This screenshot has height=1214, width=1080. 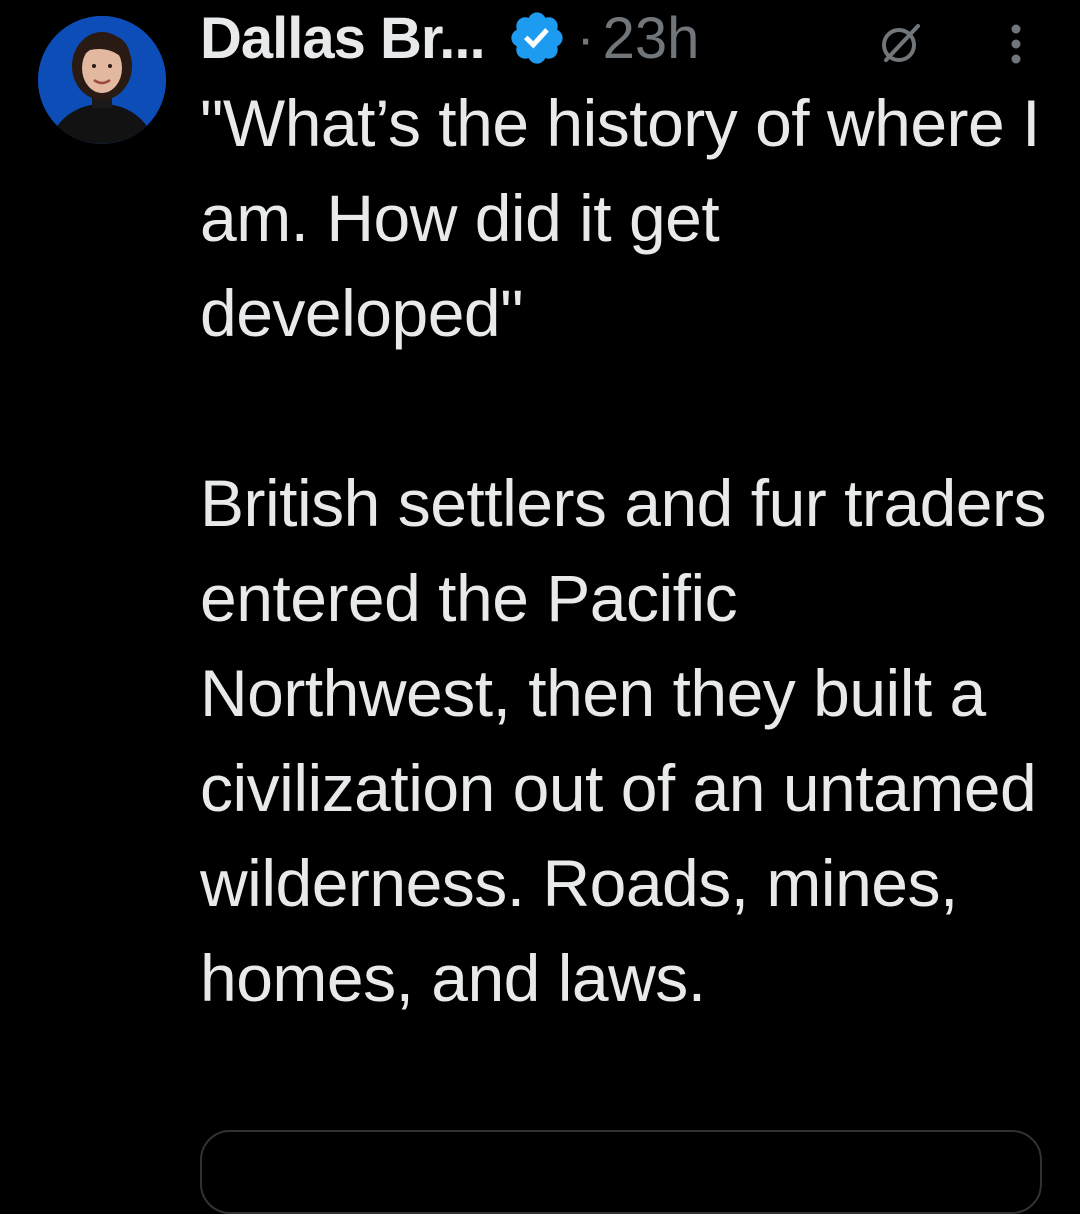 I want to click on quoted-card, so click(x=621, y=1172).